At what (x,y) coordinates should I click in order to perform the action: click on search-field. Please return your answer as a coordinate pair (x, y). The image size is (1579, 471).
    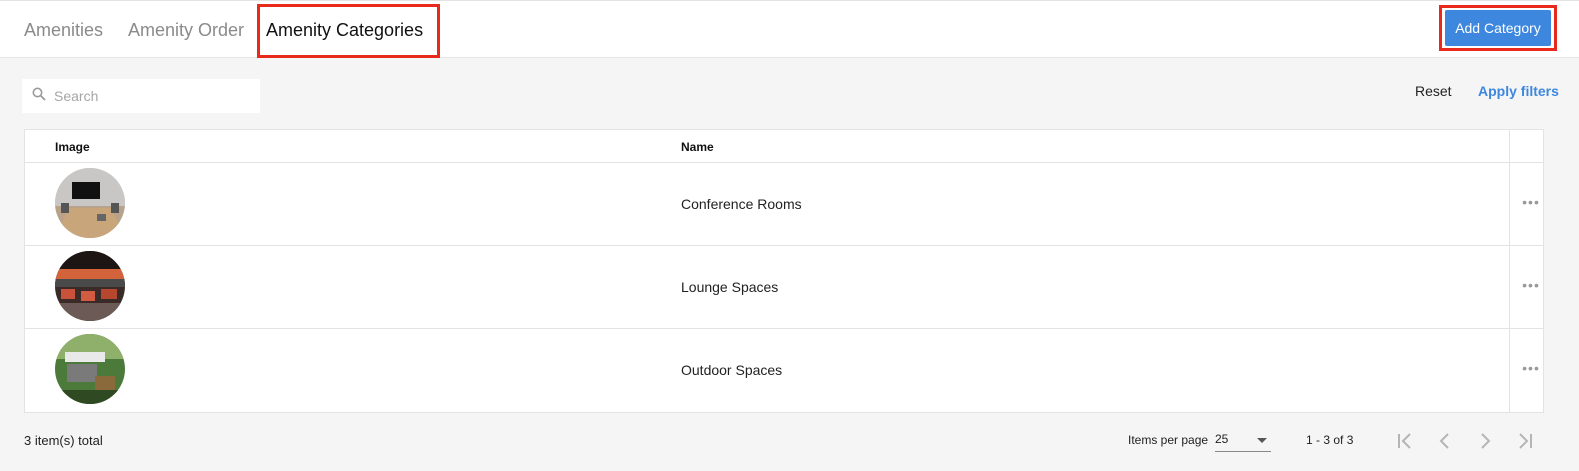
    Looking at the image, I should click on (141, 96).